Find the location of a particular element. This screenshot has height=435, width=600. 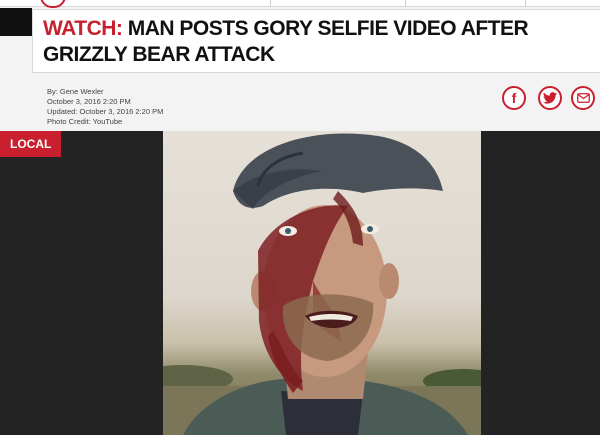

twitter-icon is located at coordinates (550, 98).